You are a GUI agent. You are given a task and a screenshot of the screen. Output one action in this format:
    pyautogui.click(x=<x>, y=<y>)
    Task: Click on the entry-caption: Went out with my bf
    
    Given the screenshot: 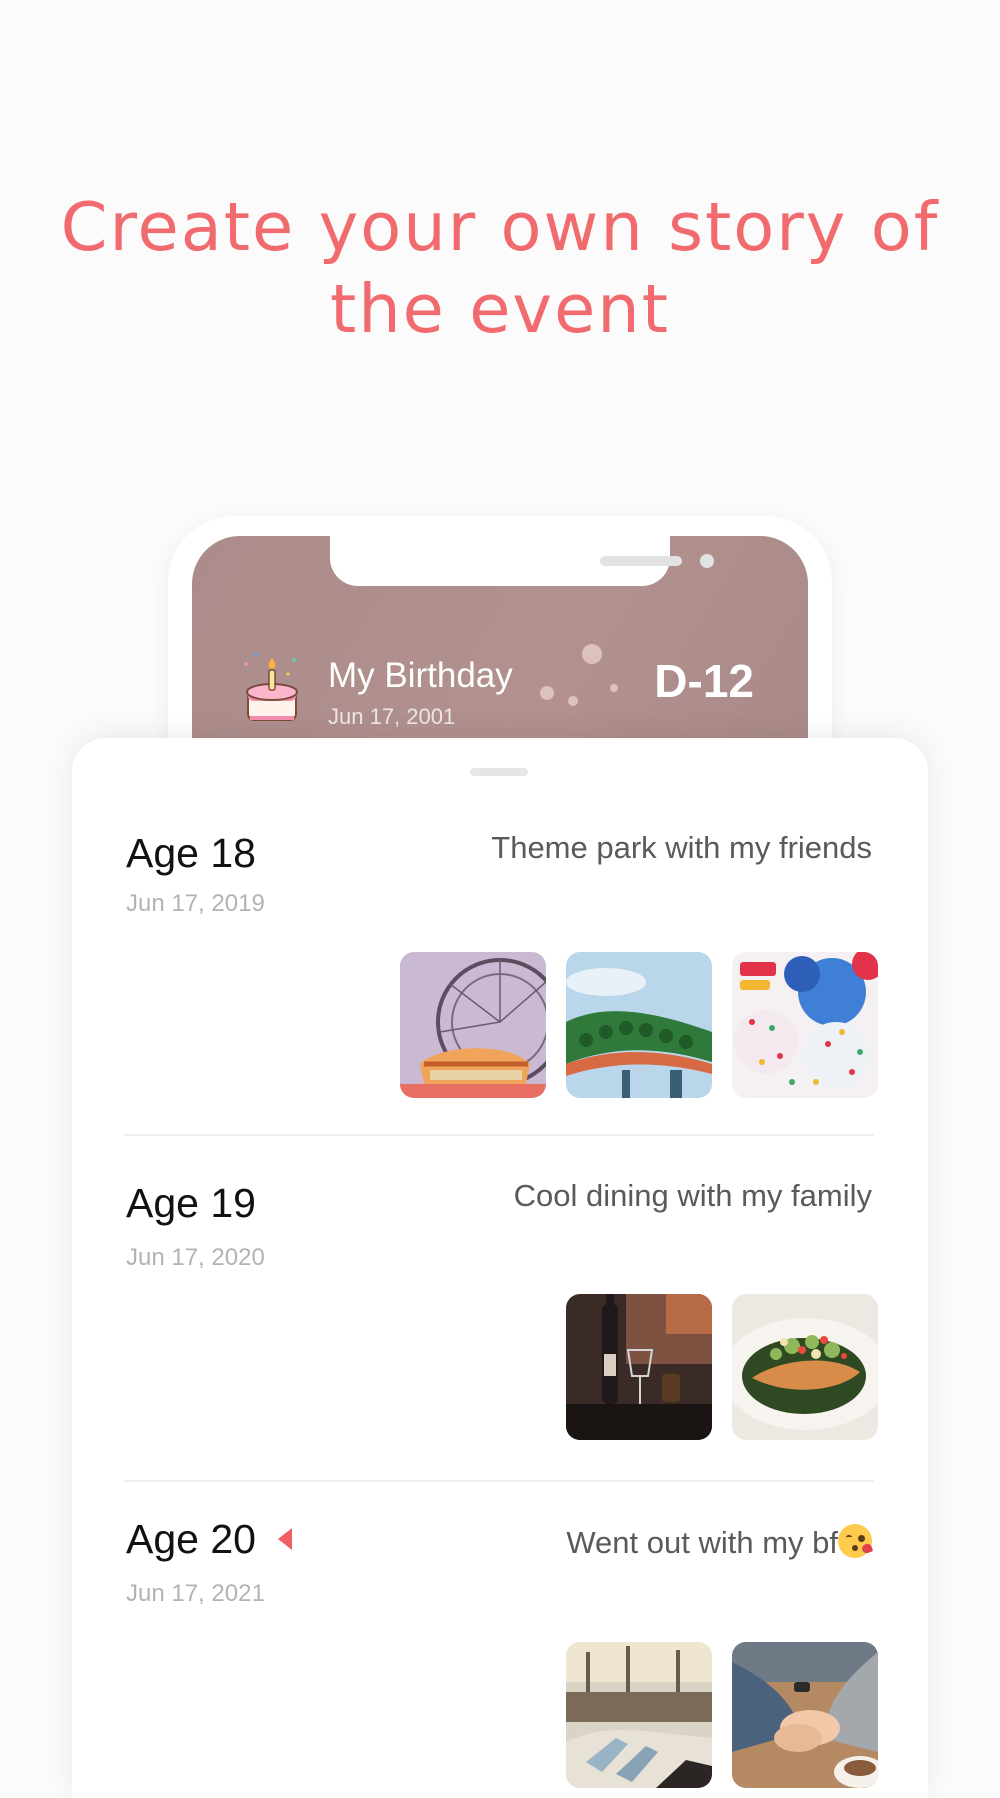 What is the action you would take?
    pyautogui.click(x=720, y=1542)
    